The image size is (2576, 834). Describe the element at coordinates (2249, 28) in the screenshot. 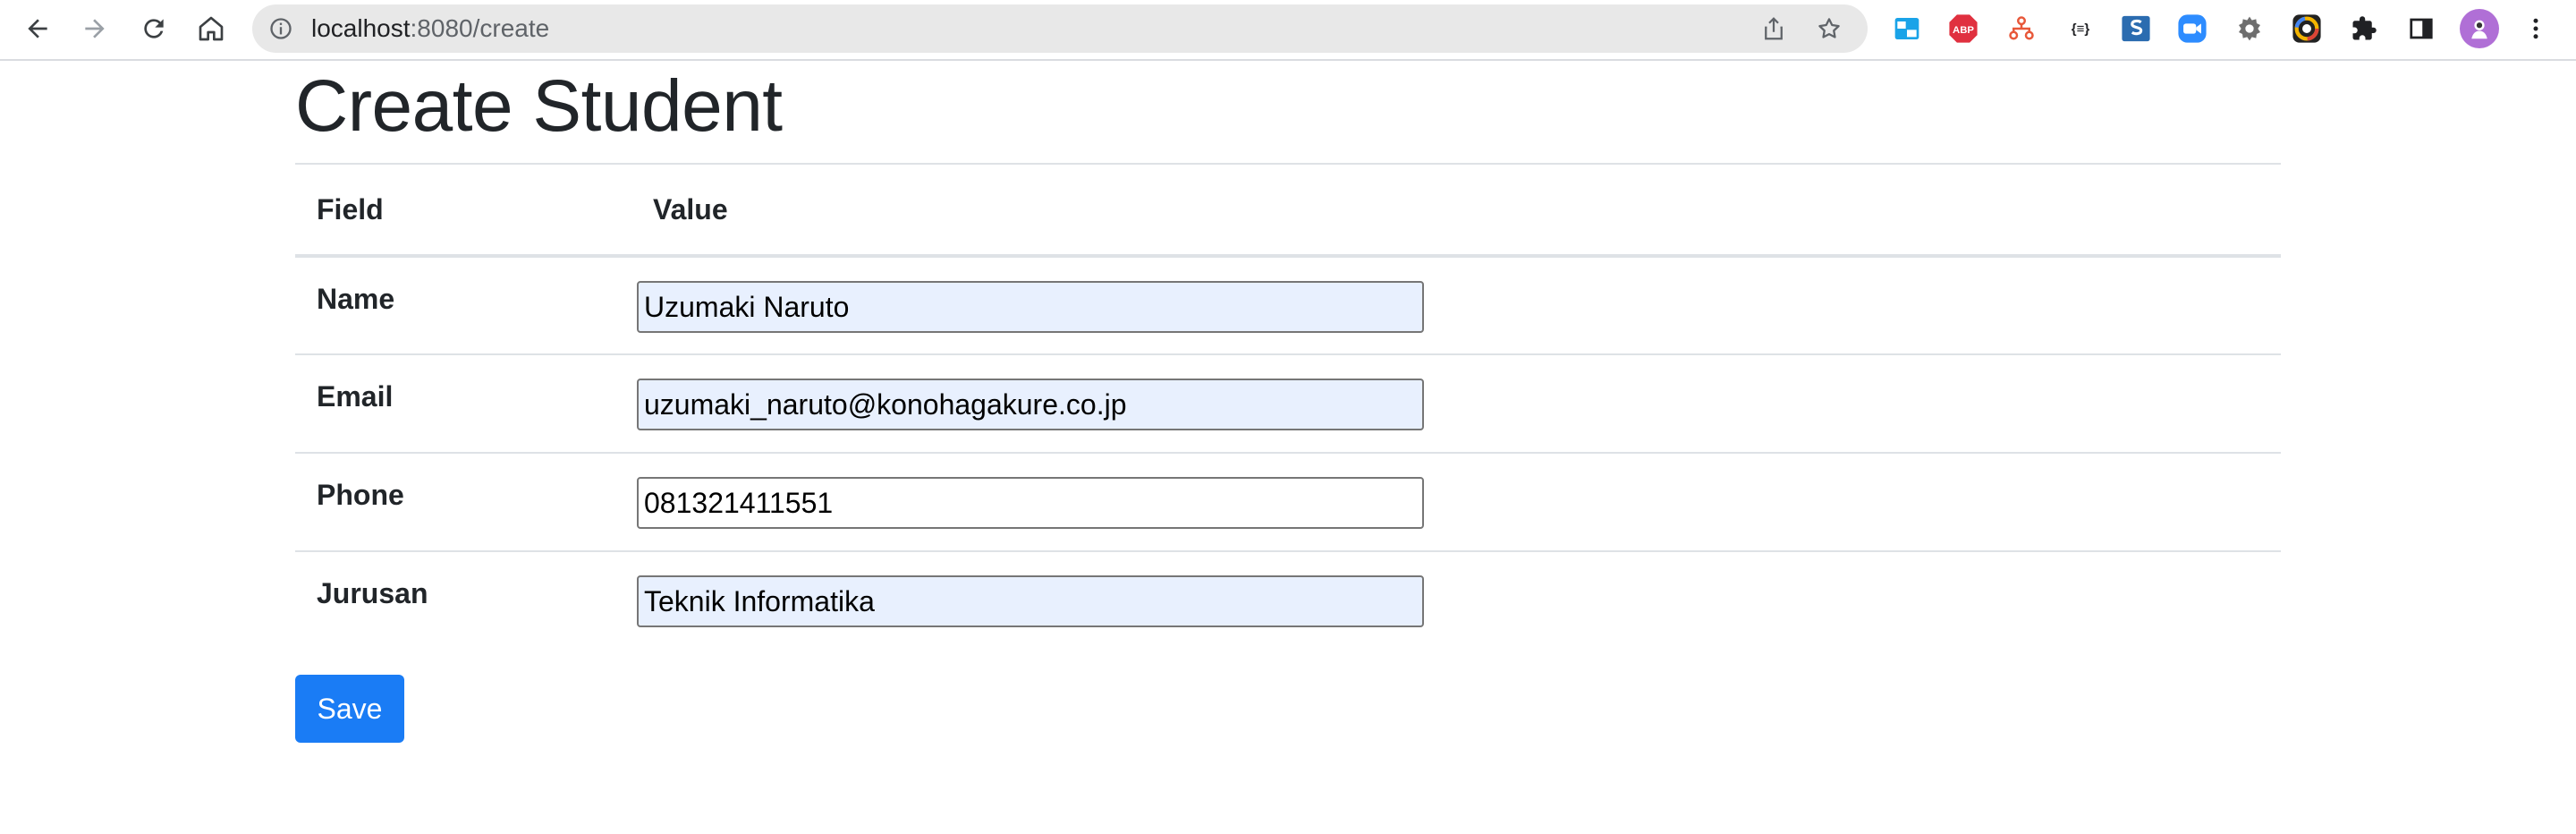

I see `settings-gear-extension-icon` at that location.